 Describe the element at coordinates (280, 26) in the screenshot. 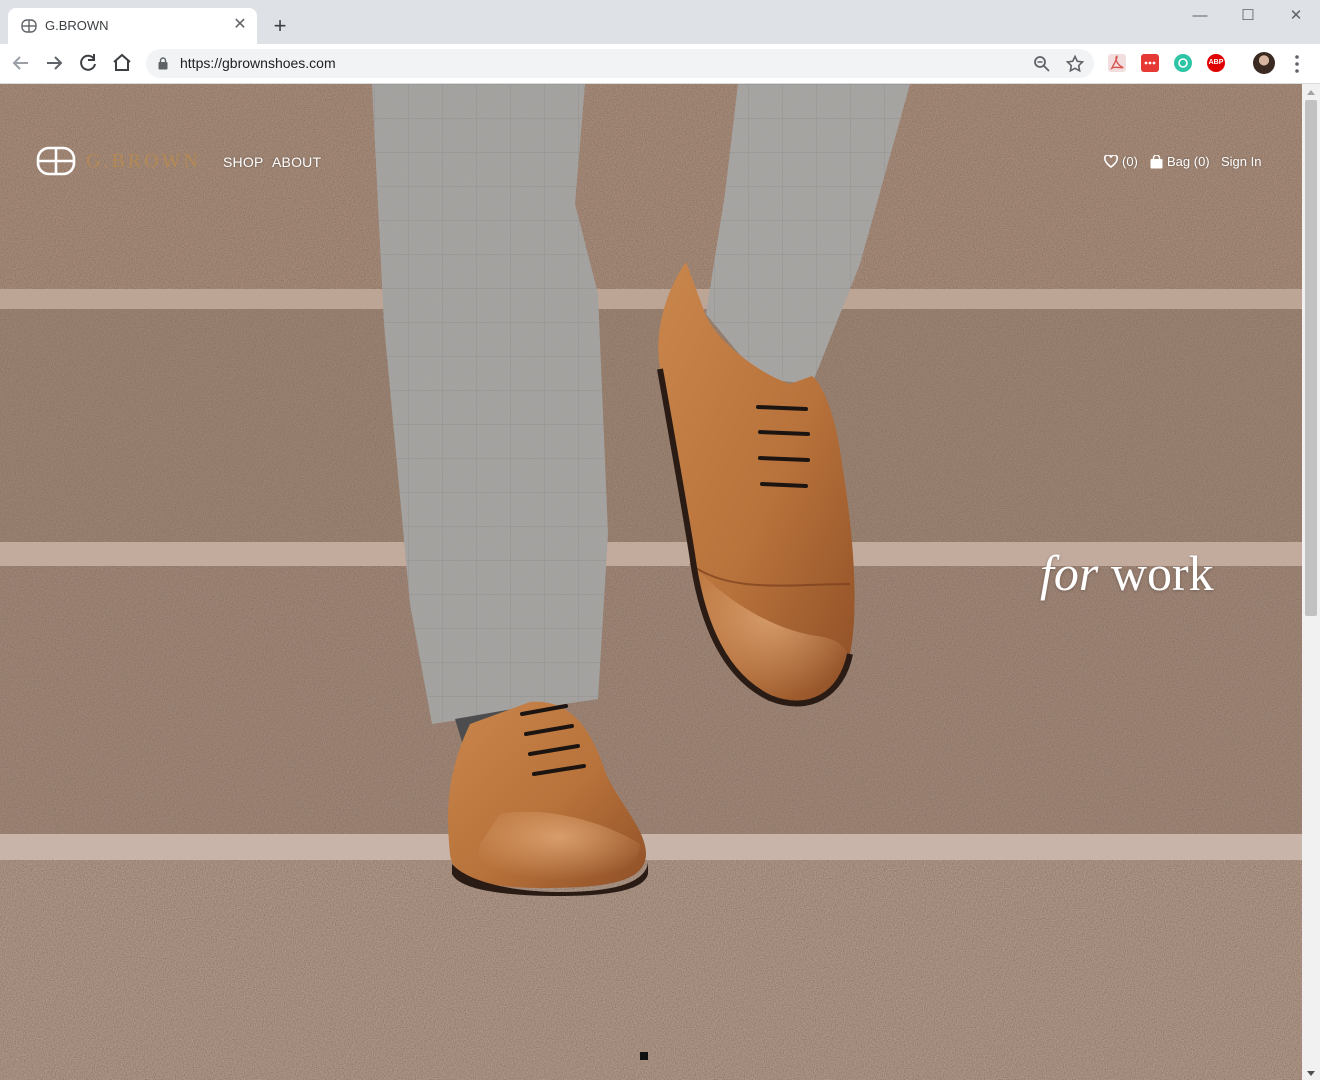

I see `new-tab-button: +` at that location.